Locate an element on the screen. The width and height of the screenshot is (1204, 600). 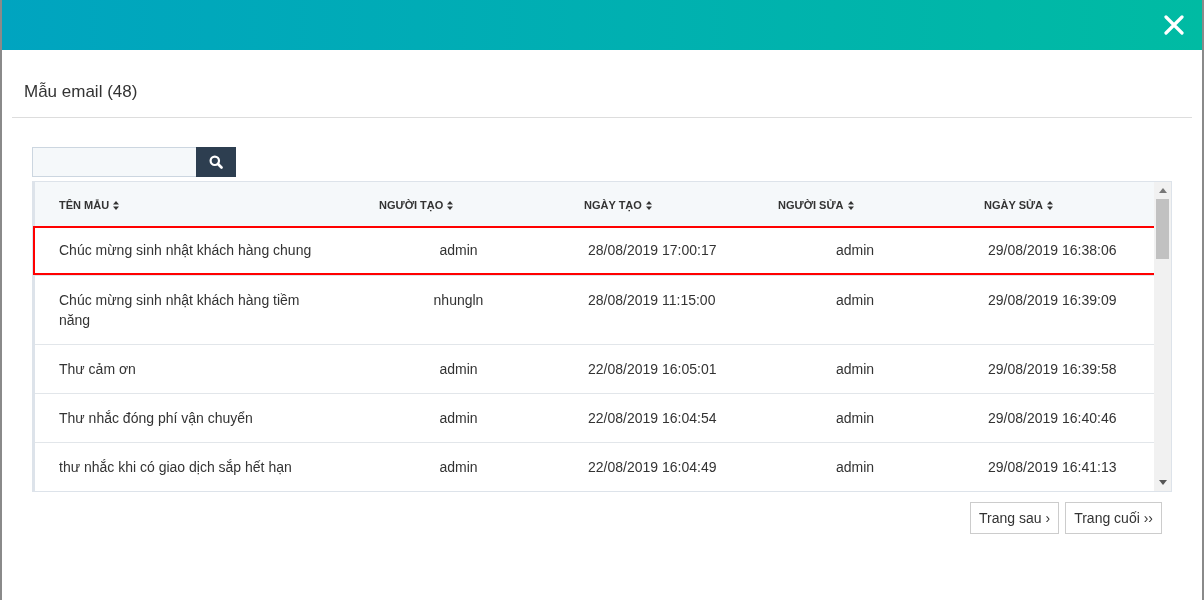
pagination-button: Trang cuối ›› is located at coordinates (1113, 518).